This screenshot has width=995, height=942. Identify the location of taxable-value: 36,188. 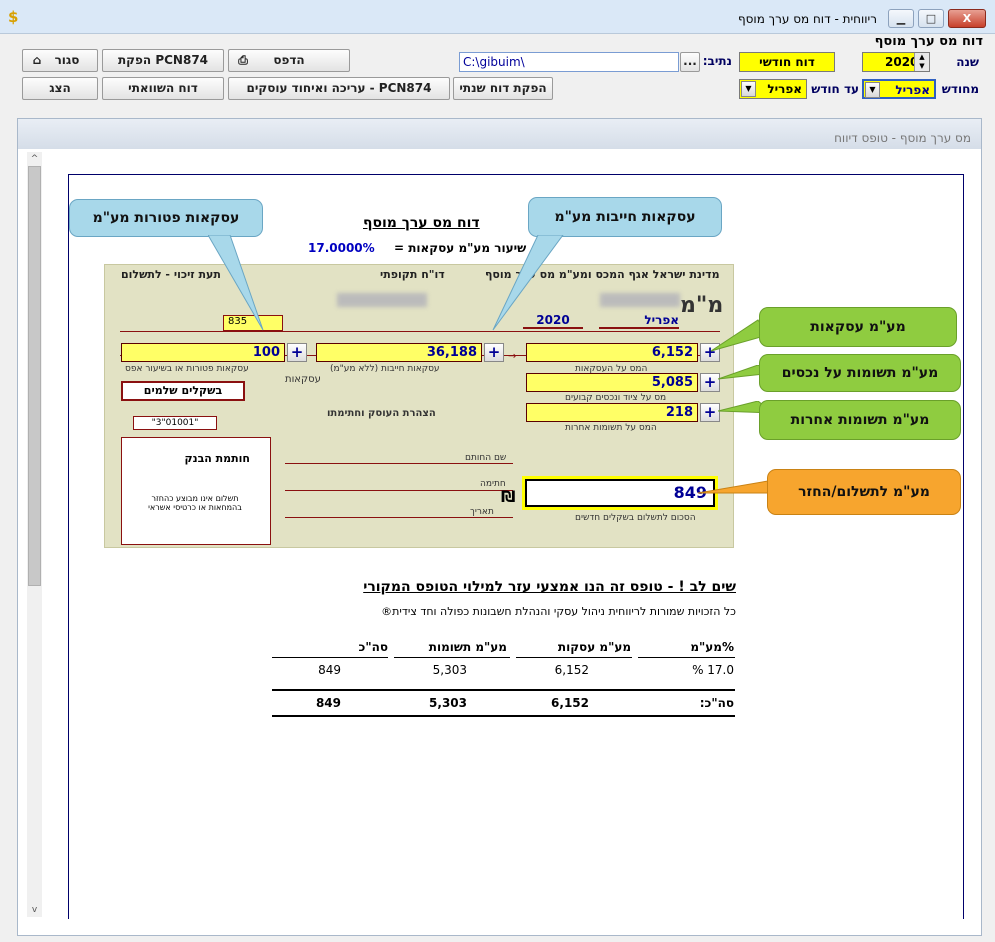
(399, 352).